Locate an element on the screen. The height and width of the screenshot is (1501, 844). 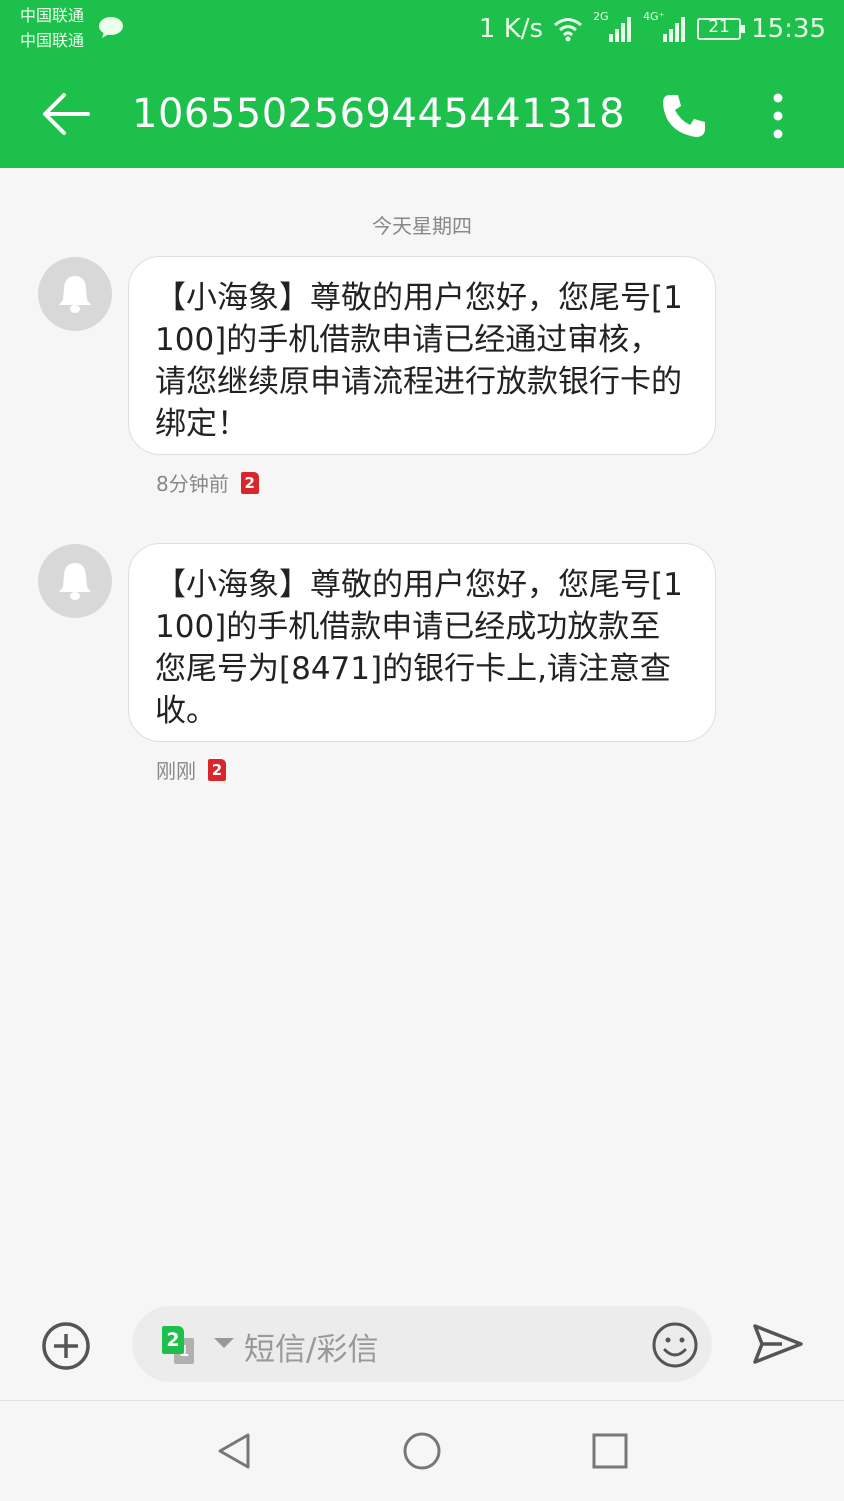
clock: 15:35 is located at coordinates (788, 29).